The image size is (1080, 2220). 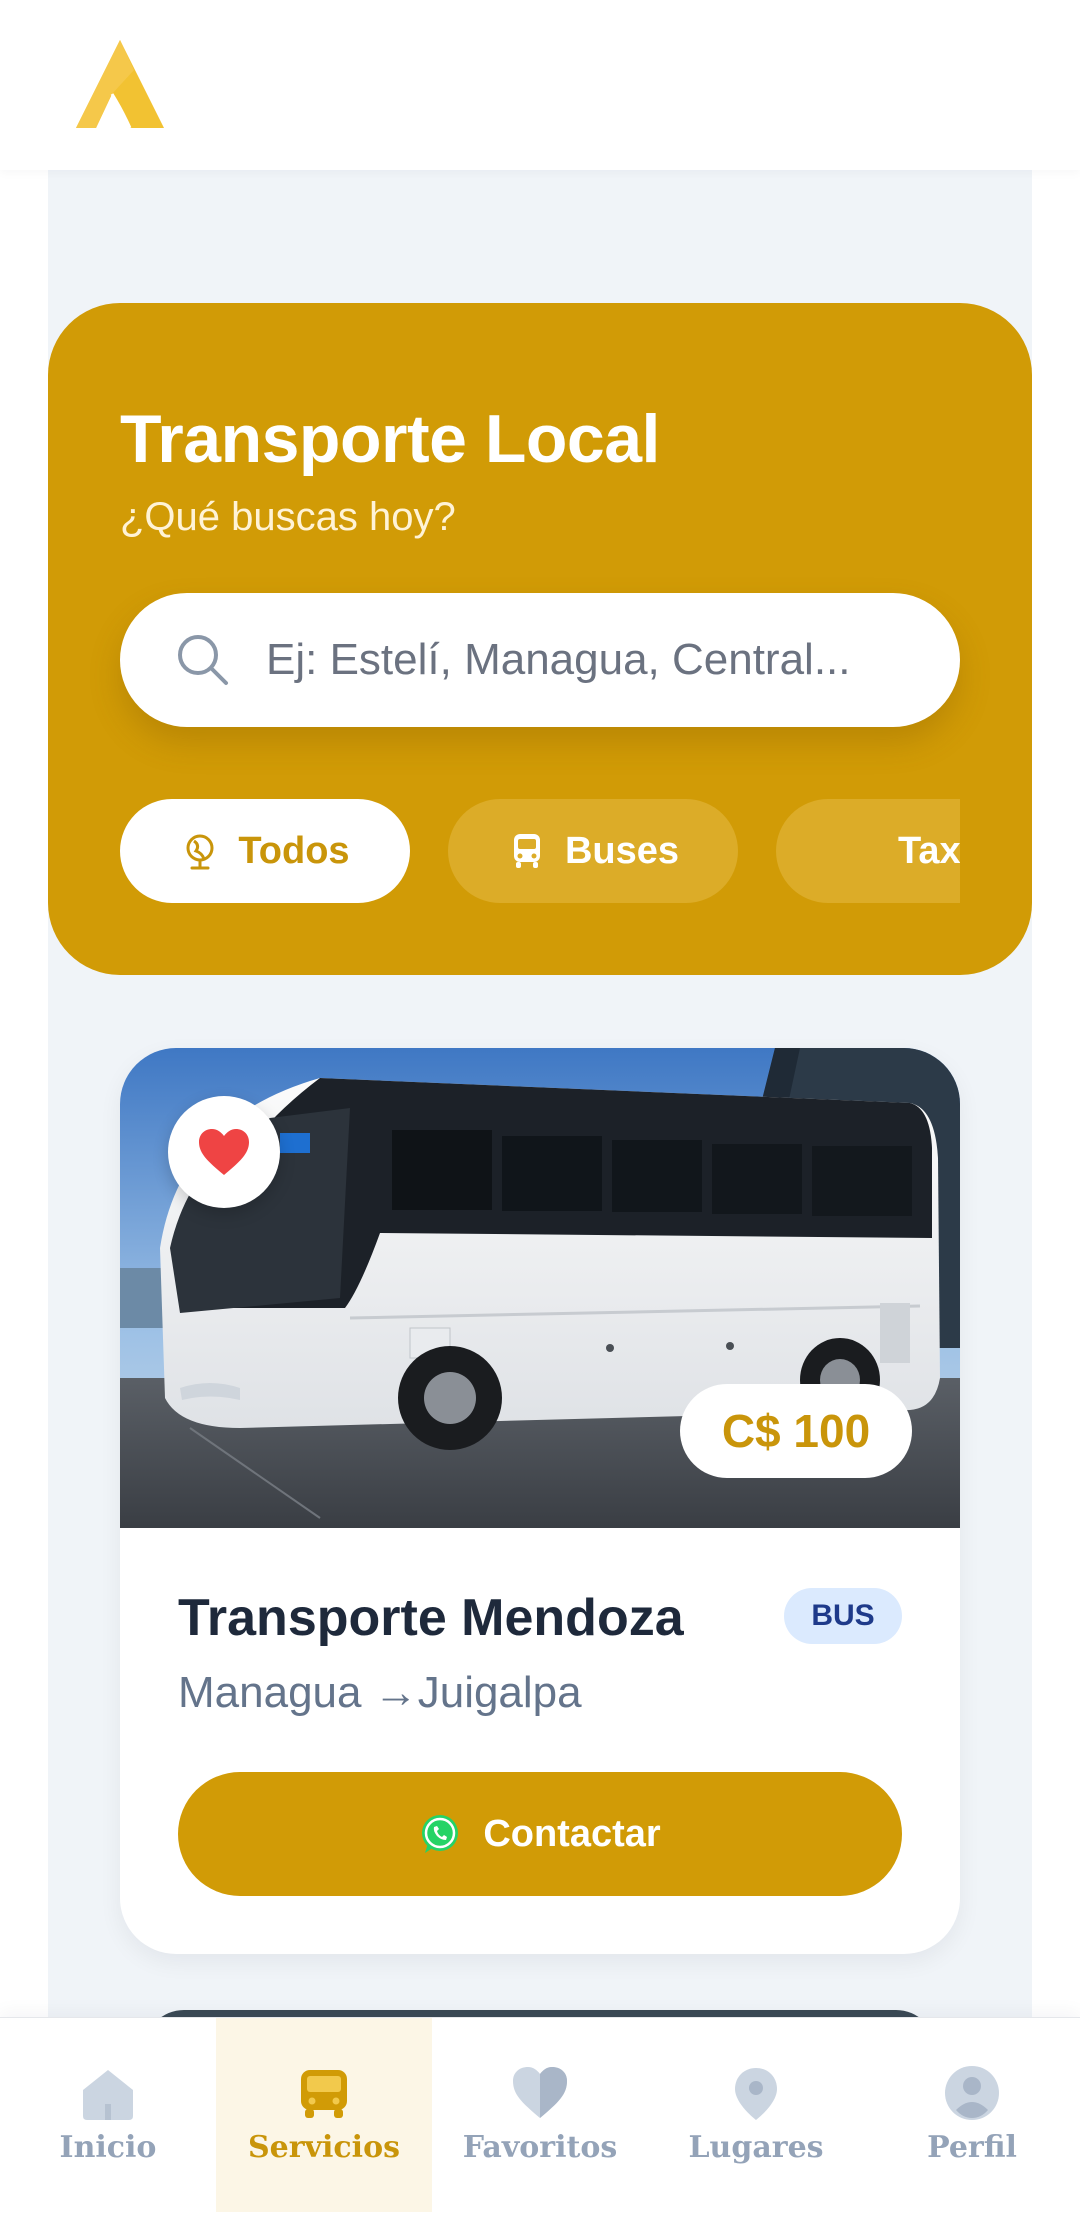 What do you see at coordinates (108, 2147) in the screenshot?
I see `nav-item-label: Inicio` at bounding box center [108, 2147].